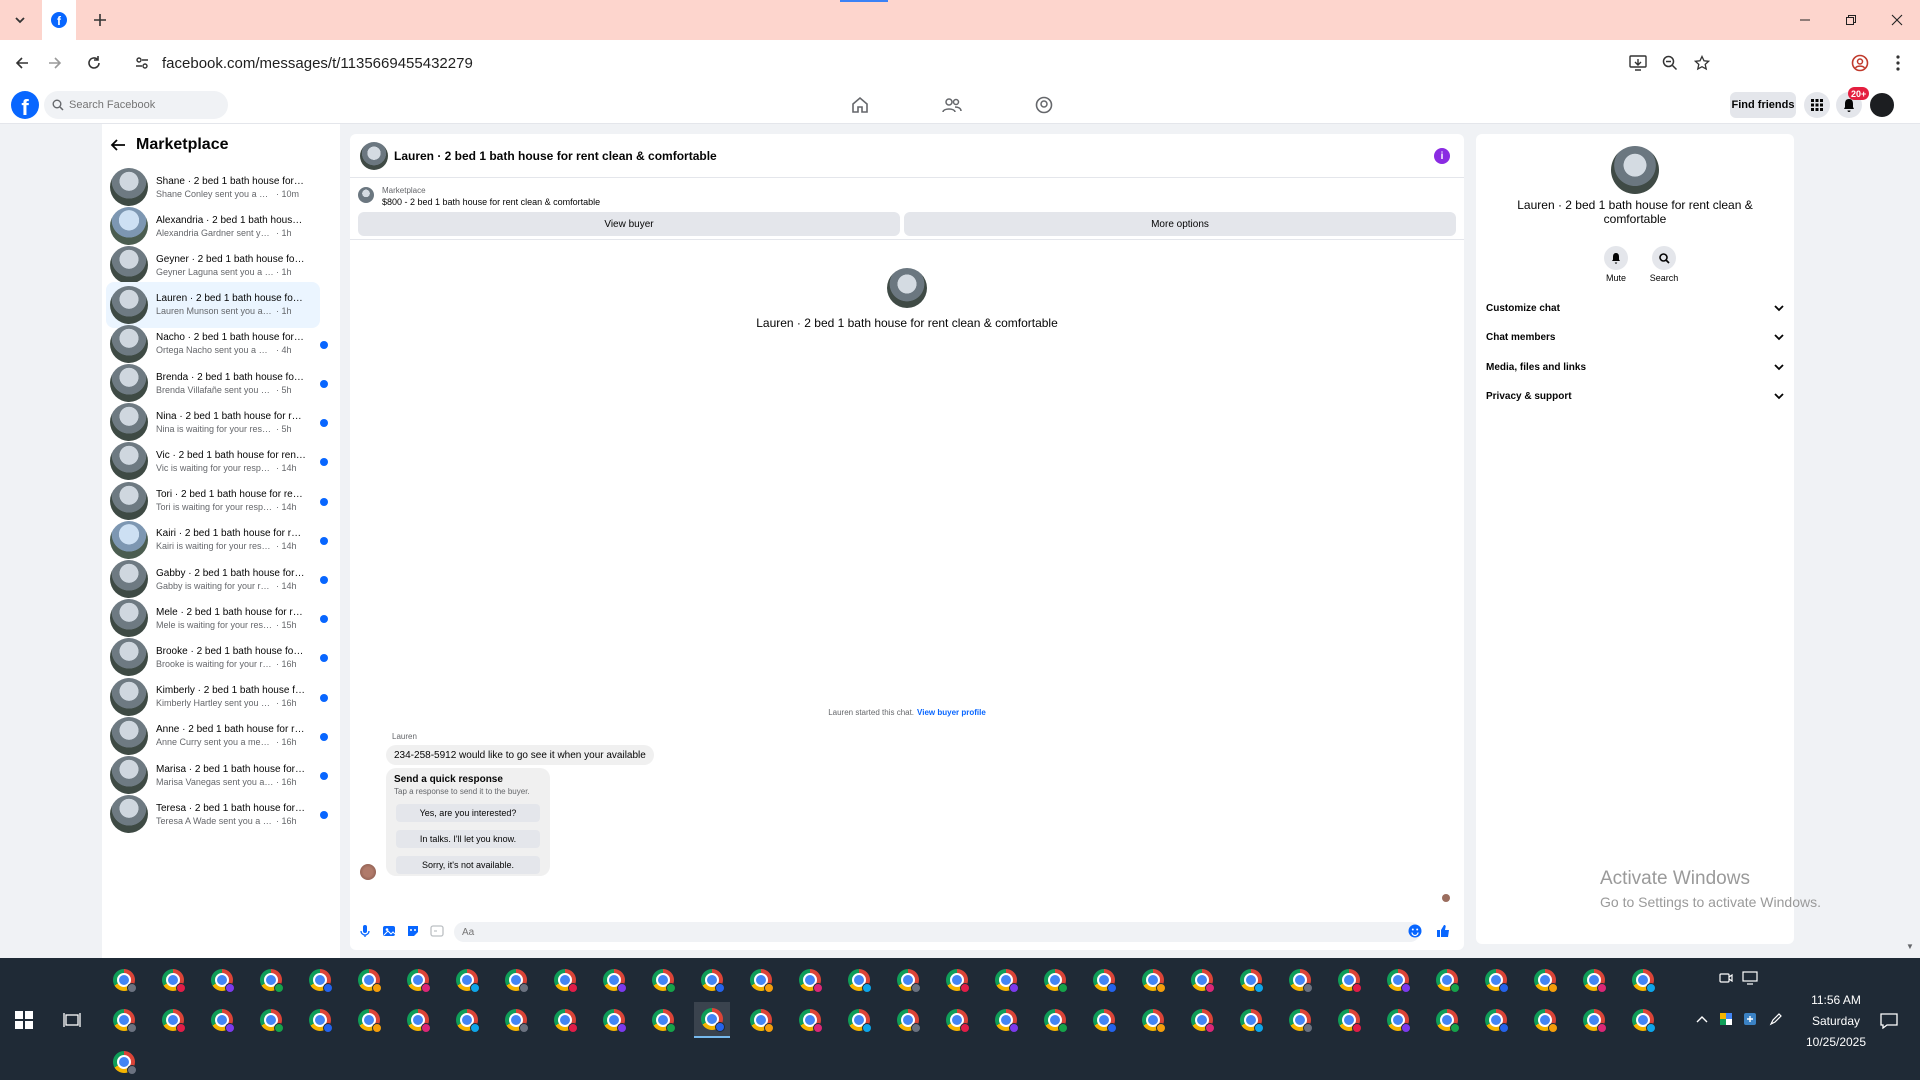 The image size is (1920, 1080). Describe the element at coordinates (368, 872) in the screenshot. I see `sender-avatar` at that location.